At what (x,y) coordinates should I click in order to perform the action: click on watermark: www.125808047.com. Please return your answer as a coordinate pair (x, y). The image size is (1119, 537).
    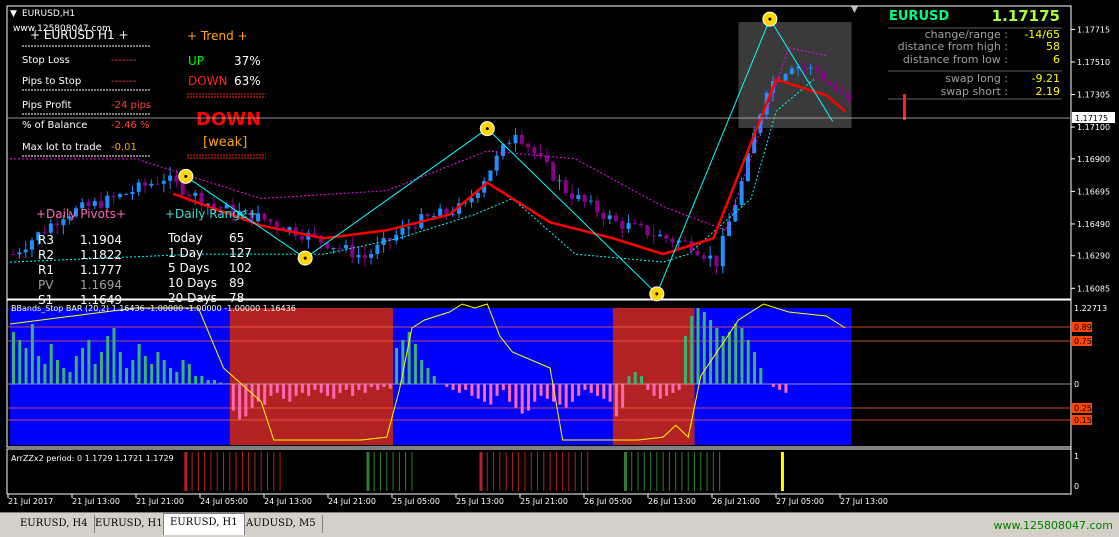
    Looking at the image, I should click on (1053, 525).